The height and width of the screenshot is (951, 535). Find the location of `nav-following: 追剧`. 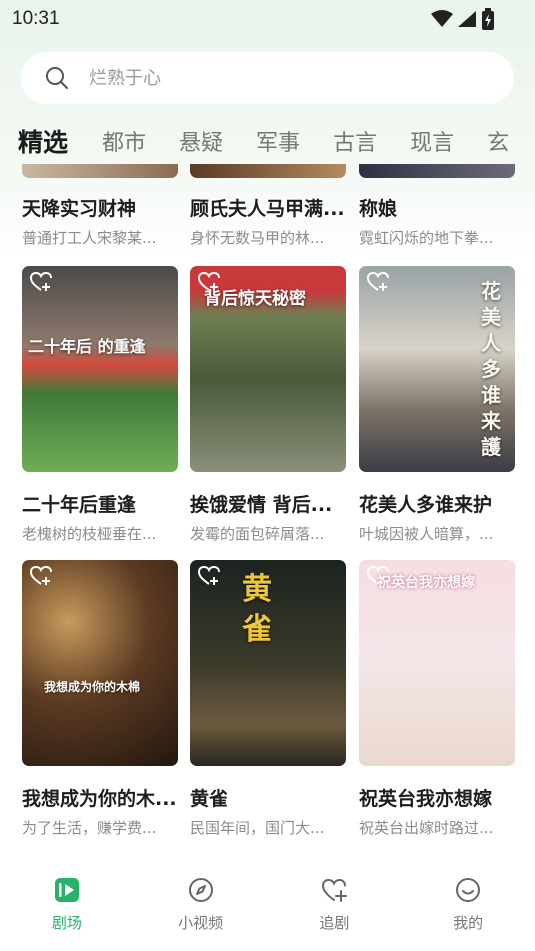

nav-following: 追剧 is located at coordinates (335, 906).